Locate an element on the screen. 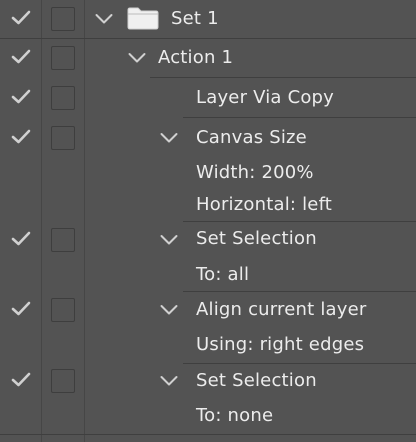  param-label: Horizontal: left is located at coordinates (264, 204).